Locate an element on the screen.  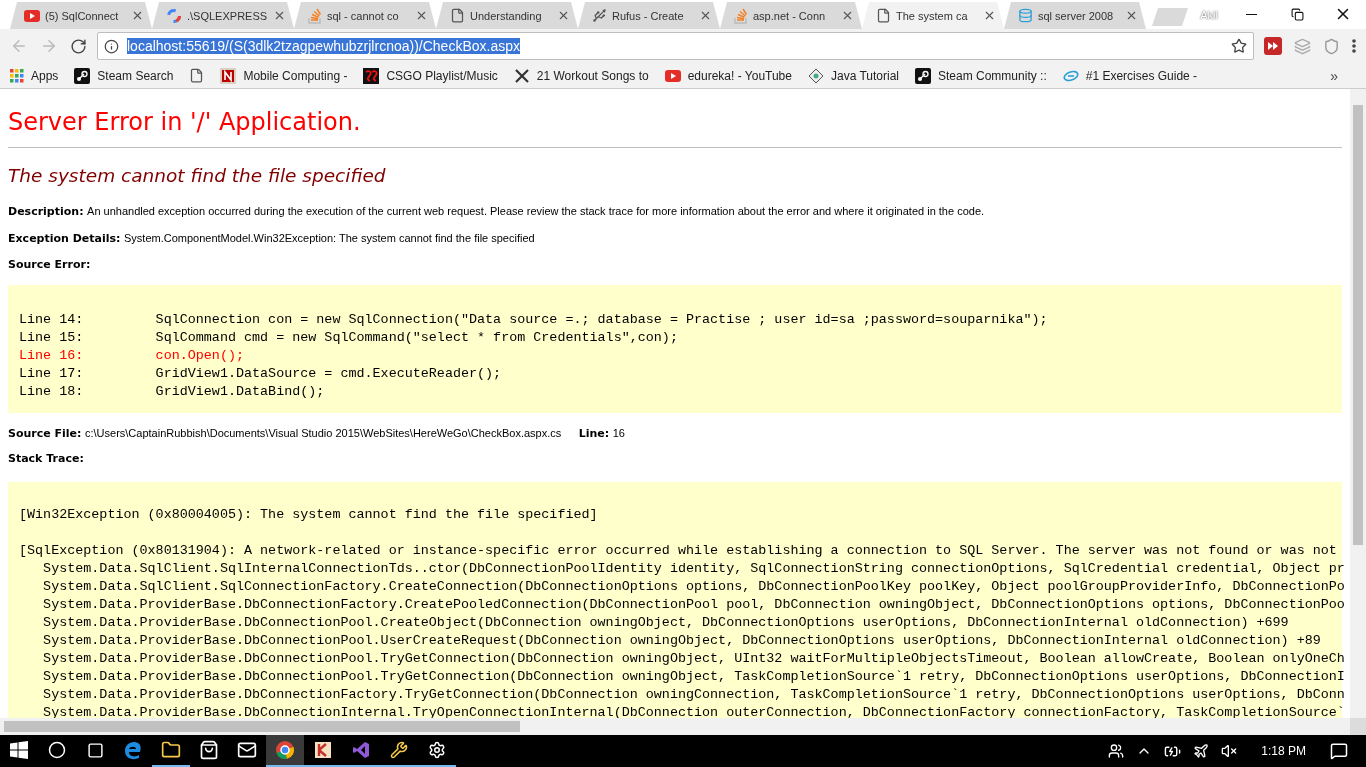
section-label: Stack Trace: is located at coordinates (46, 458).